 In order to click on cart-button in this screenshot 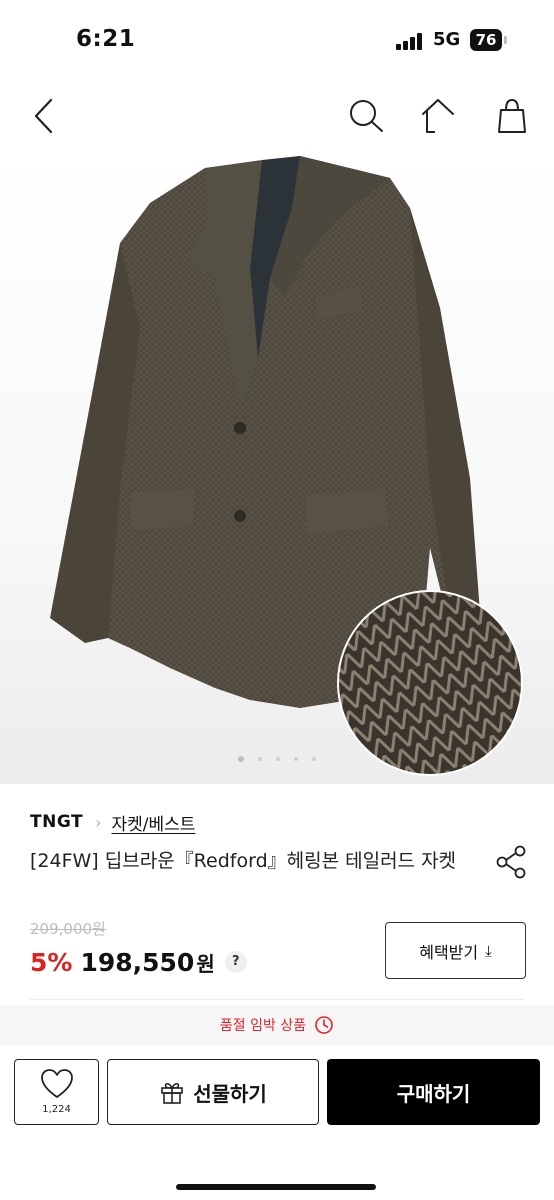, I will do `click(512, 116)`.